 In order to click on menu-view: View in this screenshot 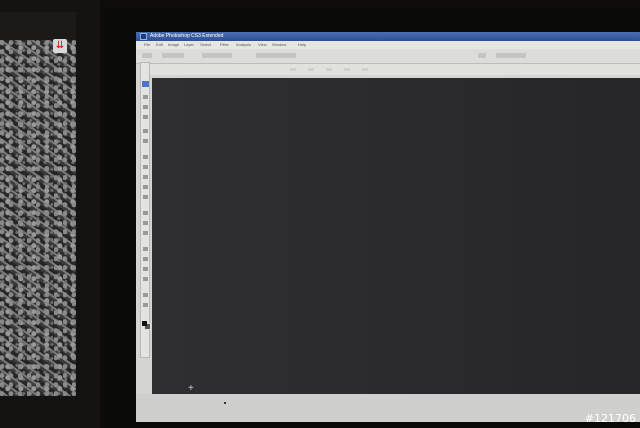, I will do `click(262, 45)`.